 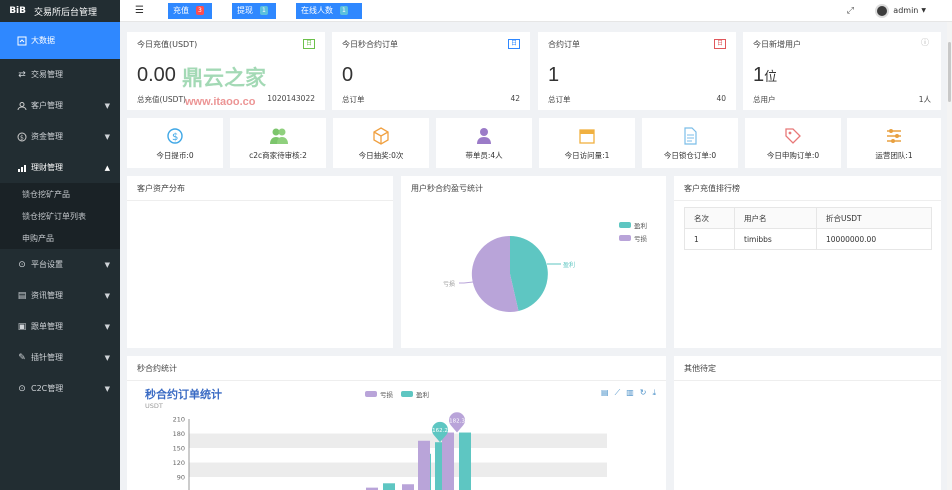 I want to click on sidebar-item-label: 跟单管理, so click(x=47, y=326).